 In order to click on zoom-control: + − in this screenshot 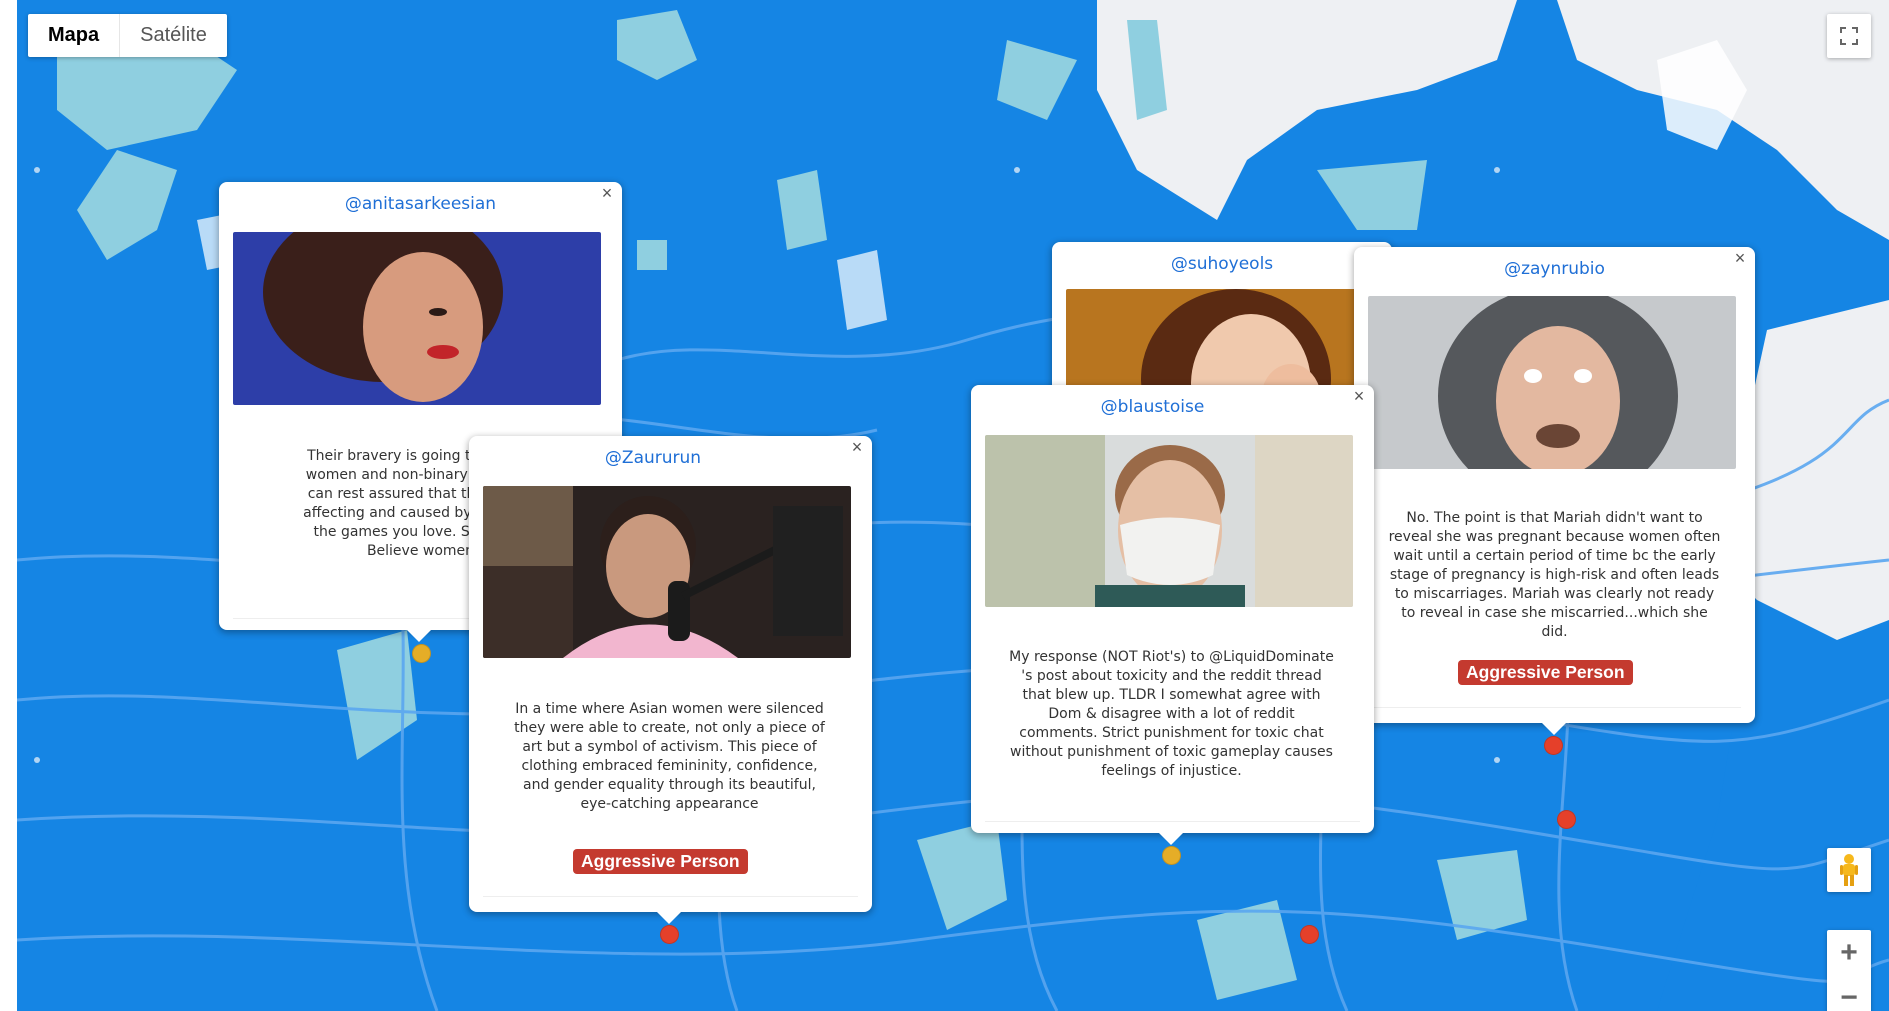, I will do `click(1849, 970)`.